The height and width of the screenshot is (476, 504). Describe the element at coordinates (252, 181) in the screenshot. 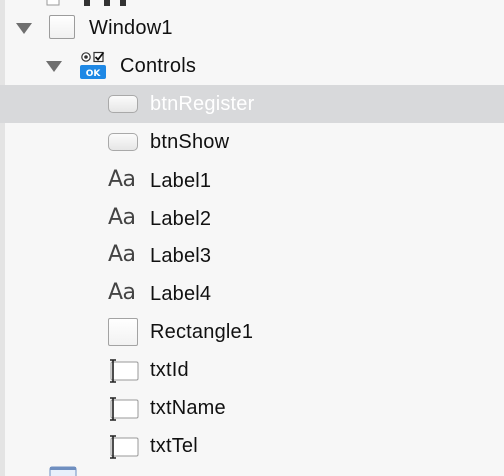

I see `tree-row-label1: Aa Label1` at that location.